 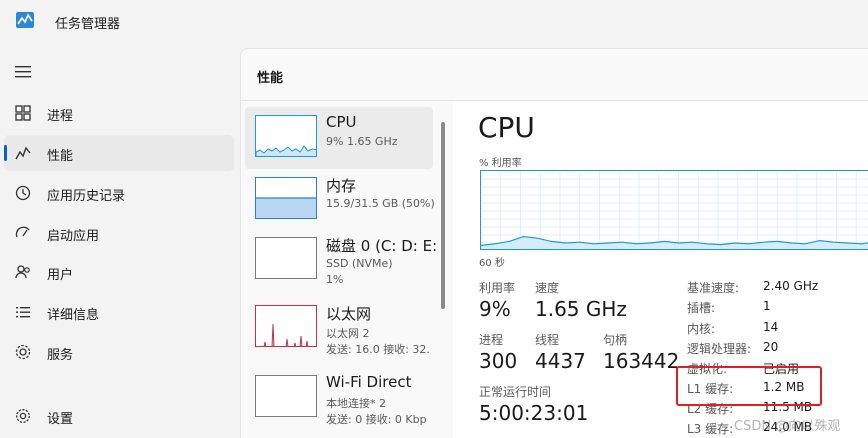 I want to click on cpu-graph-svg, so click(x=674, y=210).